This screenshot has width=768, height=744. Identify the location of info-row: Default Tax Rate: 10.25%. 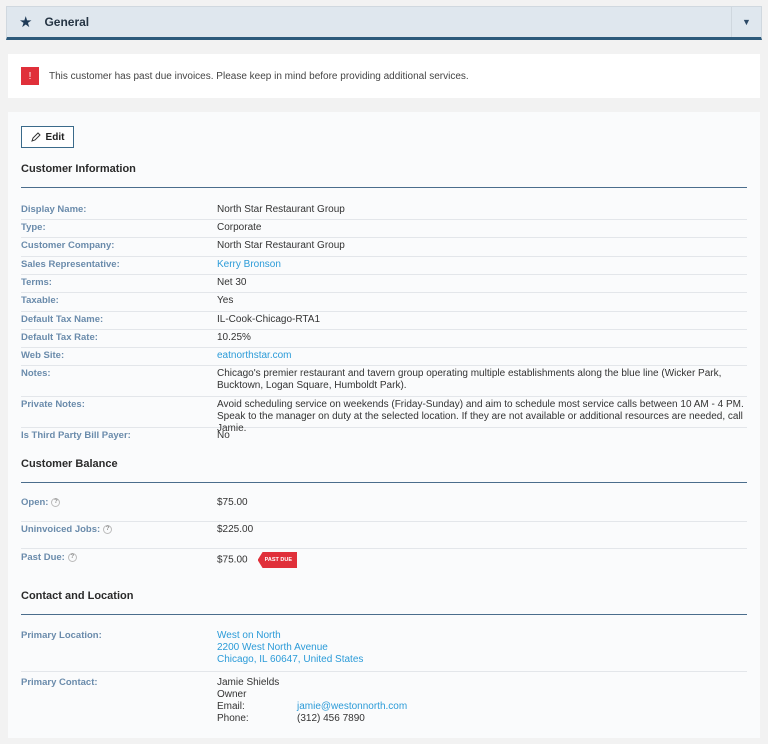
(384, 339).